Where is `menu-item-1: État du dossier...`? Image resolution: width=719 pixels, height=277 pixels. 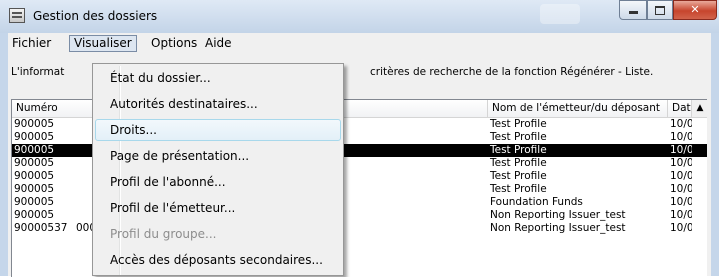
menu-item-1: État du dossier... is located at coordinates (218, 78).